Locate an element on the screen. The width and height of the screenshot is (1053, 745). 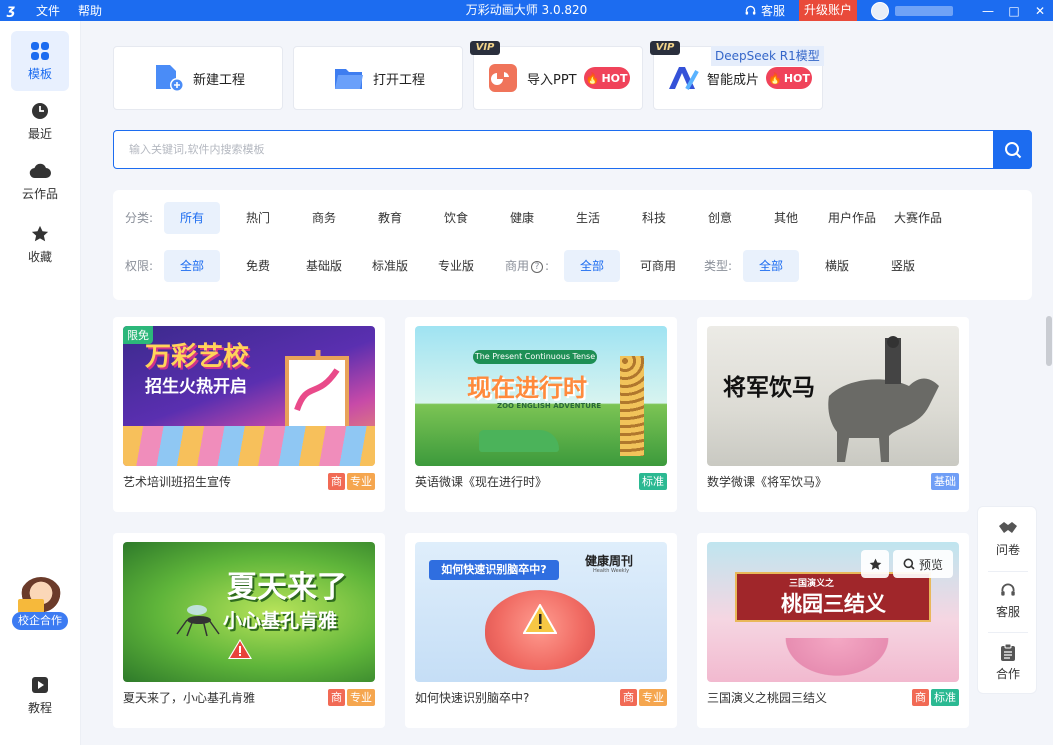
survey-button: 问卷 is located at coordinates (1008, 538).